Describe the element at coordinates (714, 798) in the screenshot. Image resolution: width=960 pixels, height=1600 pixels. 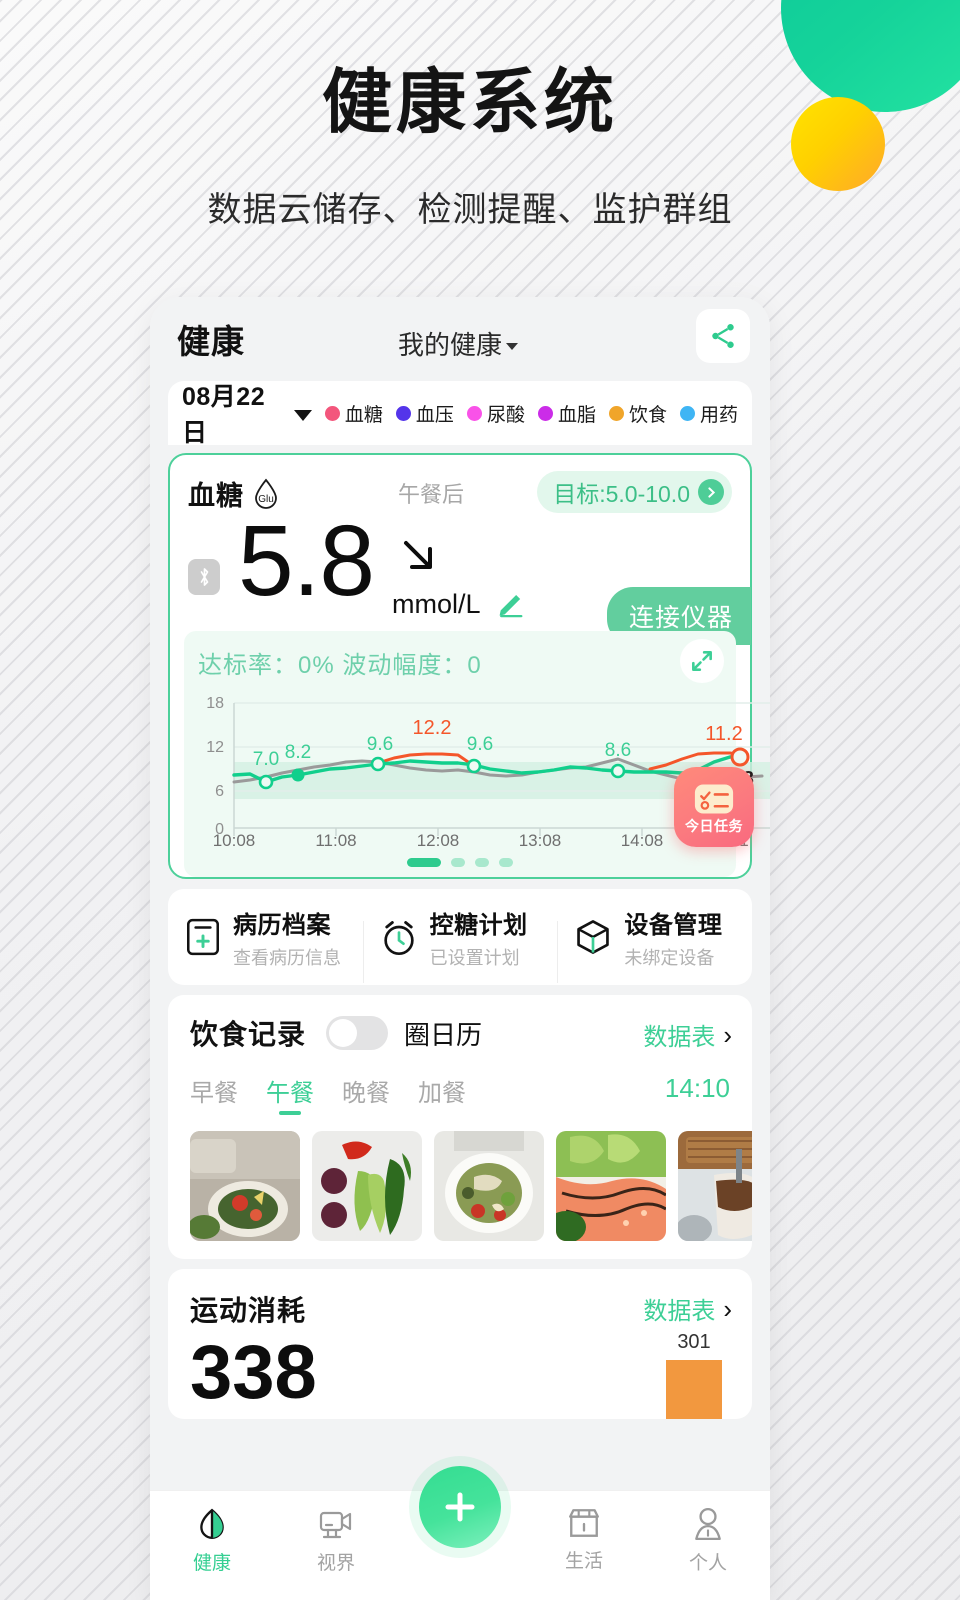
I see `task-list-icon` at that location.